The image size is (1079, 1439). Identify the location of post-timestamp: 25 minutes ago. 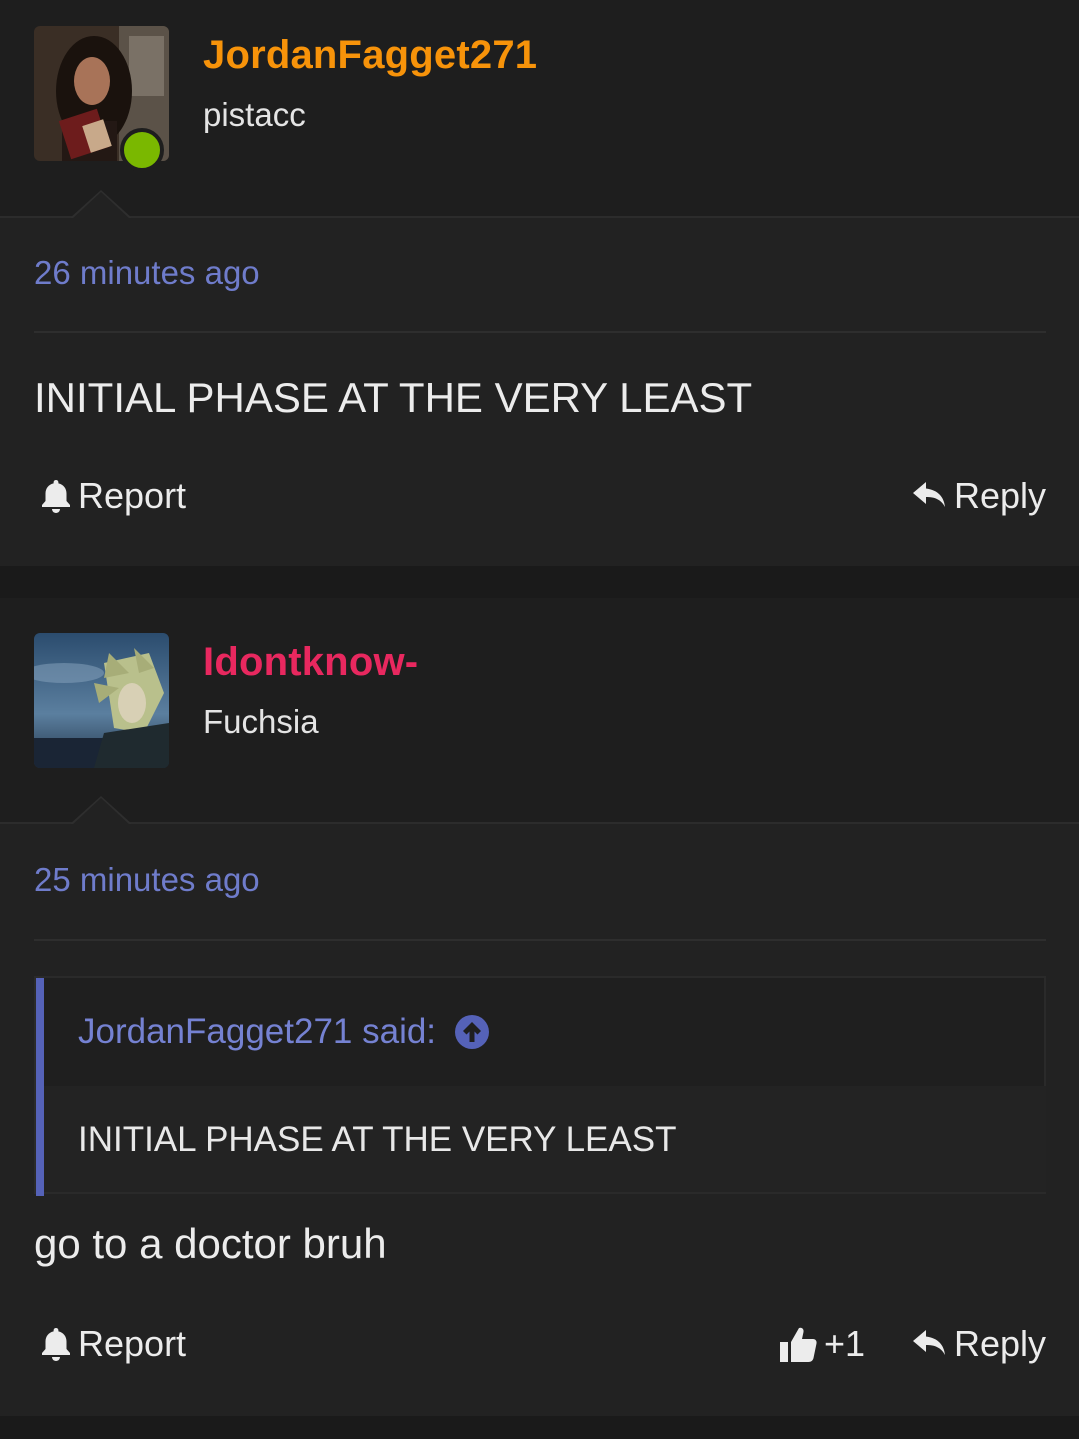
(147, 880).